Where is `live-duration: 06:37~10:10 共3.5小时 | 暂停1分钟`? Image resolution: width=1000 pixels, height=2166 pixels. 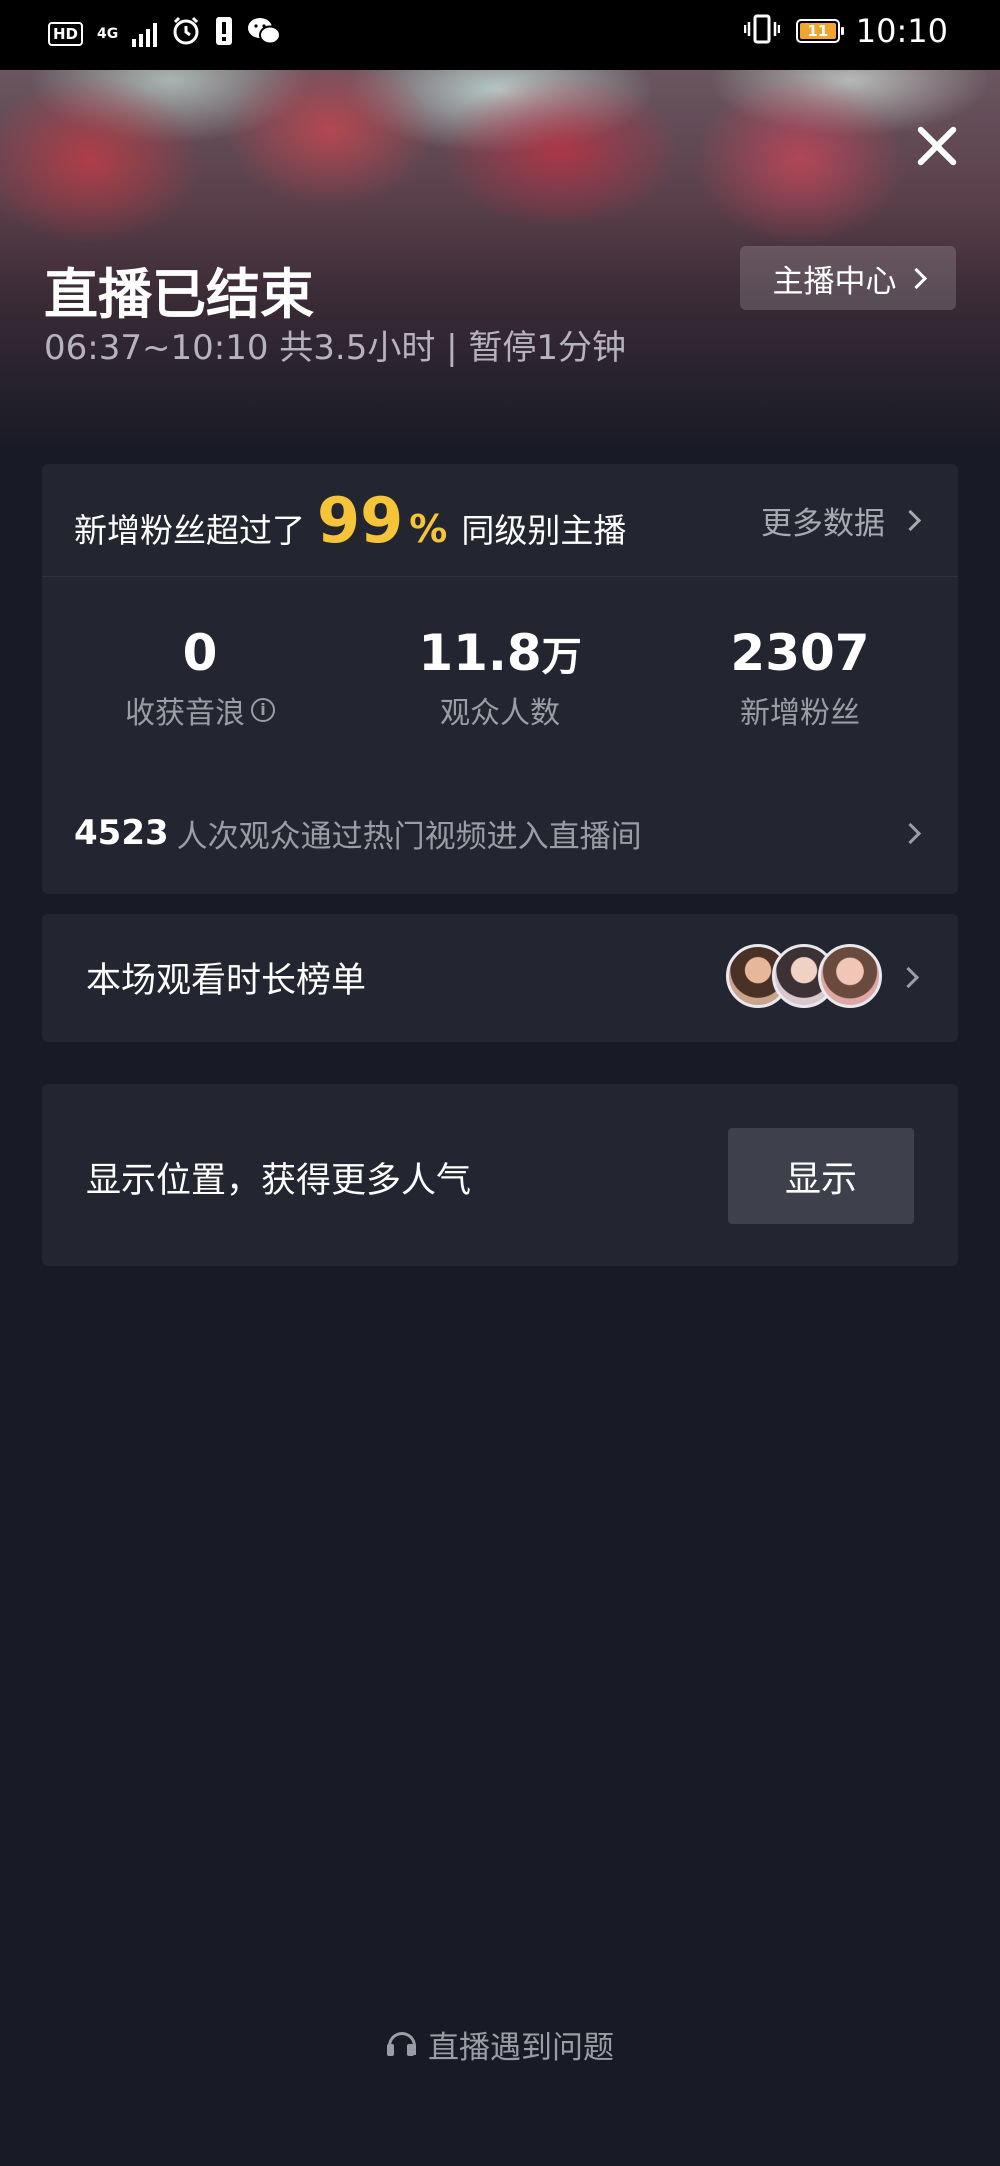
live-duration: 06:37~10:10 共3.5小时 | 暂停1分钟 is located at coordinates (335, 348).